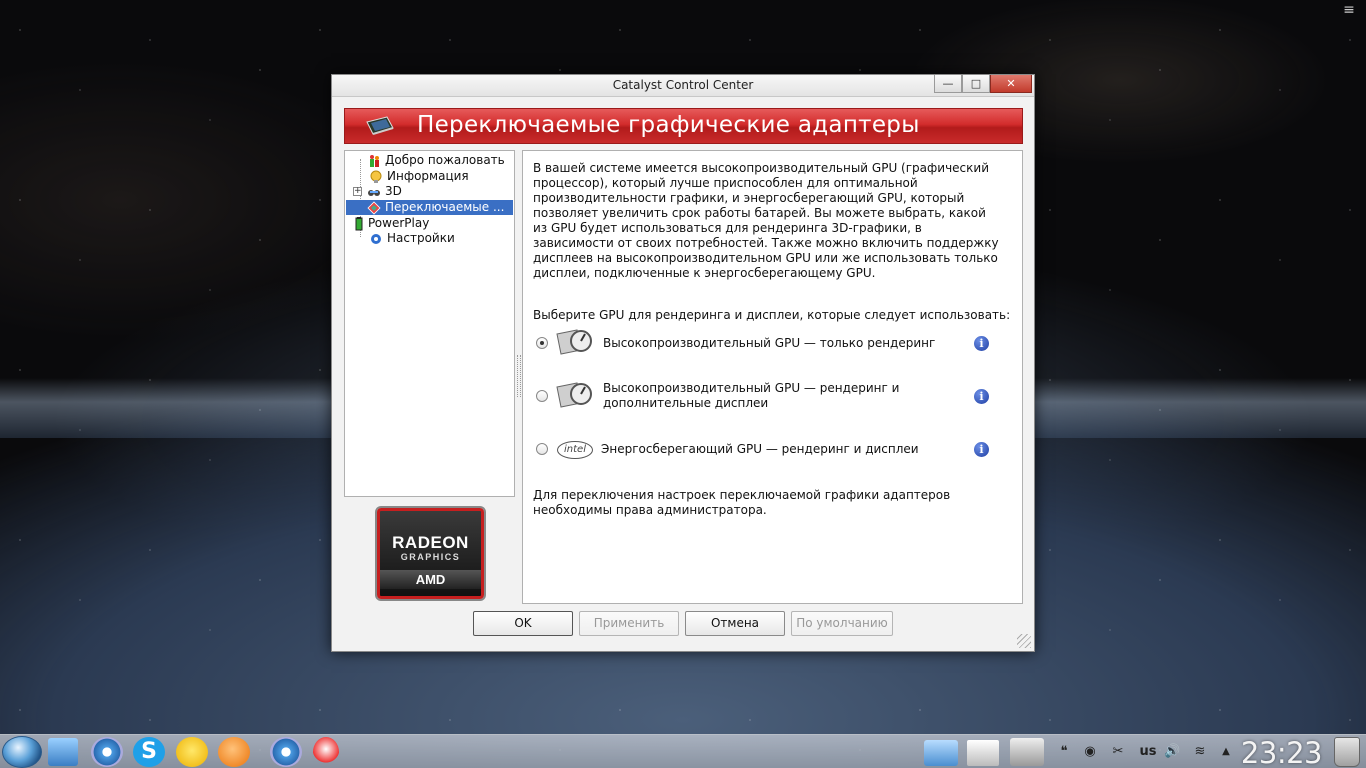 This screenshot has width=1366, height=768. What do you see at coordinates (399, 223) in the screenshot?
I see `tree-item-label: PowerPlay` at bounding box center [399, 223].